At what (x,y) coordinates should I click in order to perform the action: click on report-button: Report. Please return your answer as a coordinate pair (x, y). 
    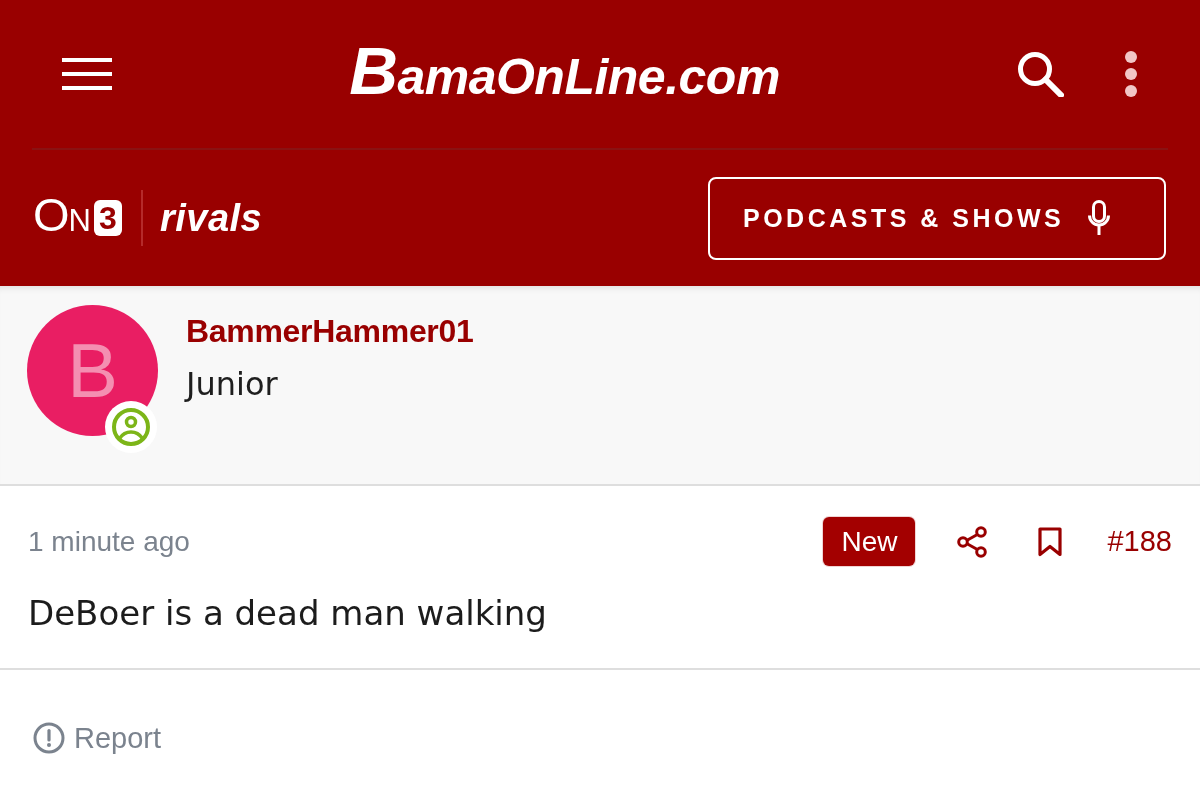
    Looking at the image, I should click on (97, 738).